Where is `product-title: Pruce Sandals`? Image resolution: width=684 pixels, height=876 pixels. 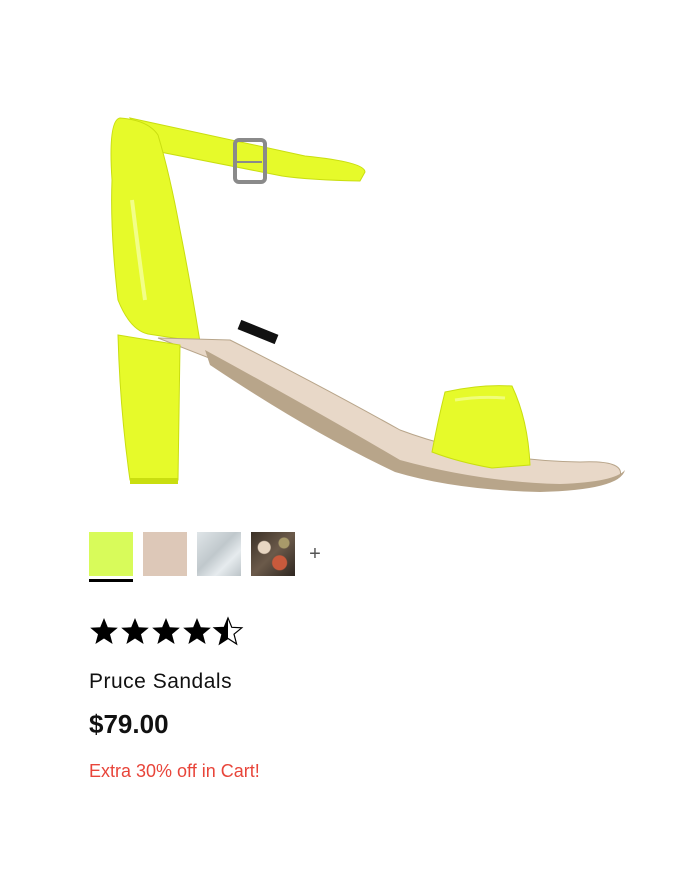
product-title: Pruce Sandals is located at coordinates (160, 682).